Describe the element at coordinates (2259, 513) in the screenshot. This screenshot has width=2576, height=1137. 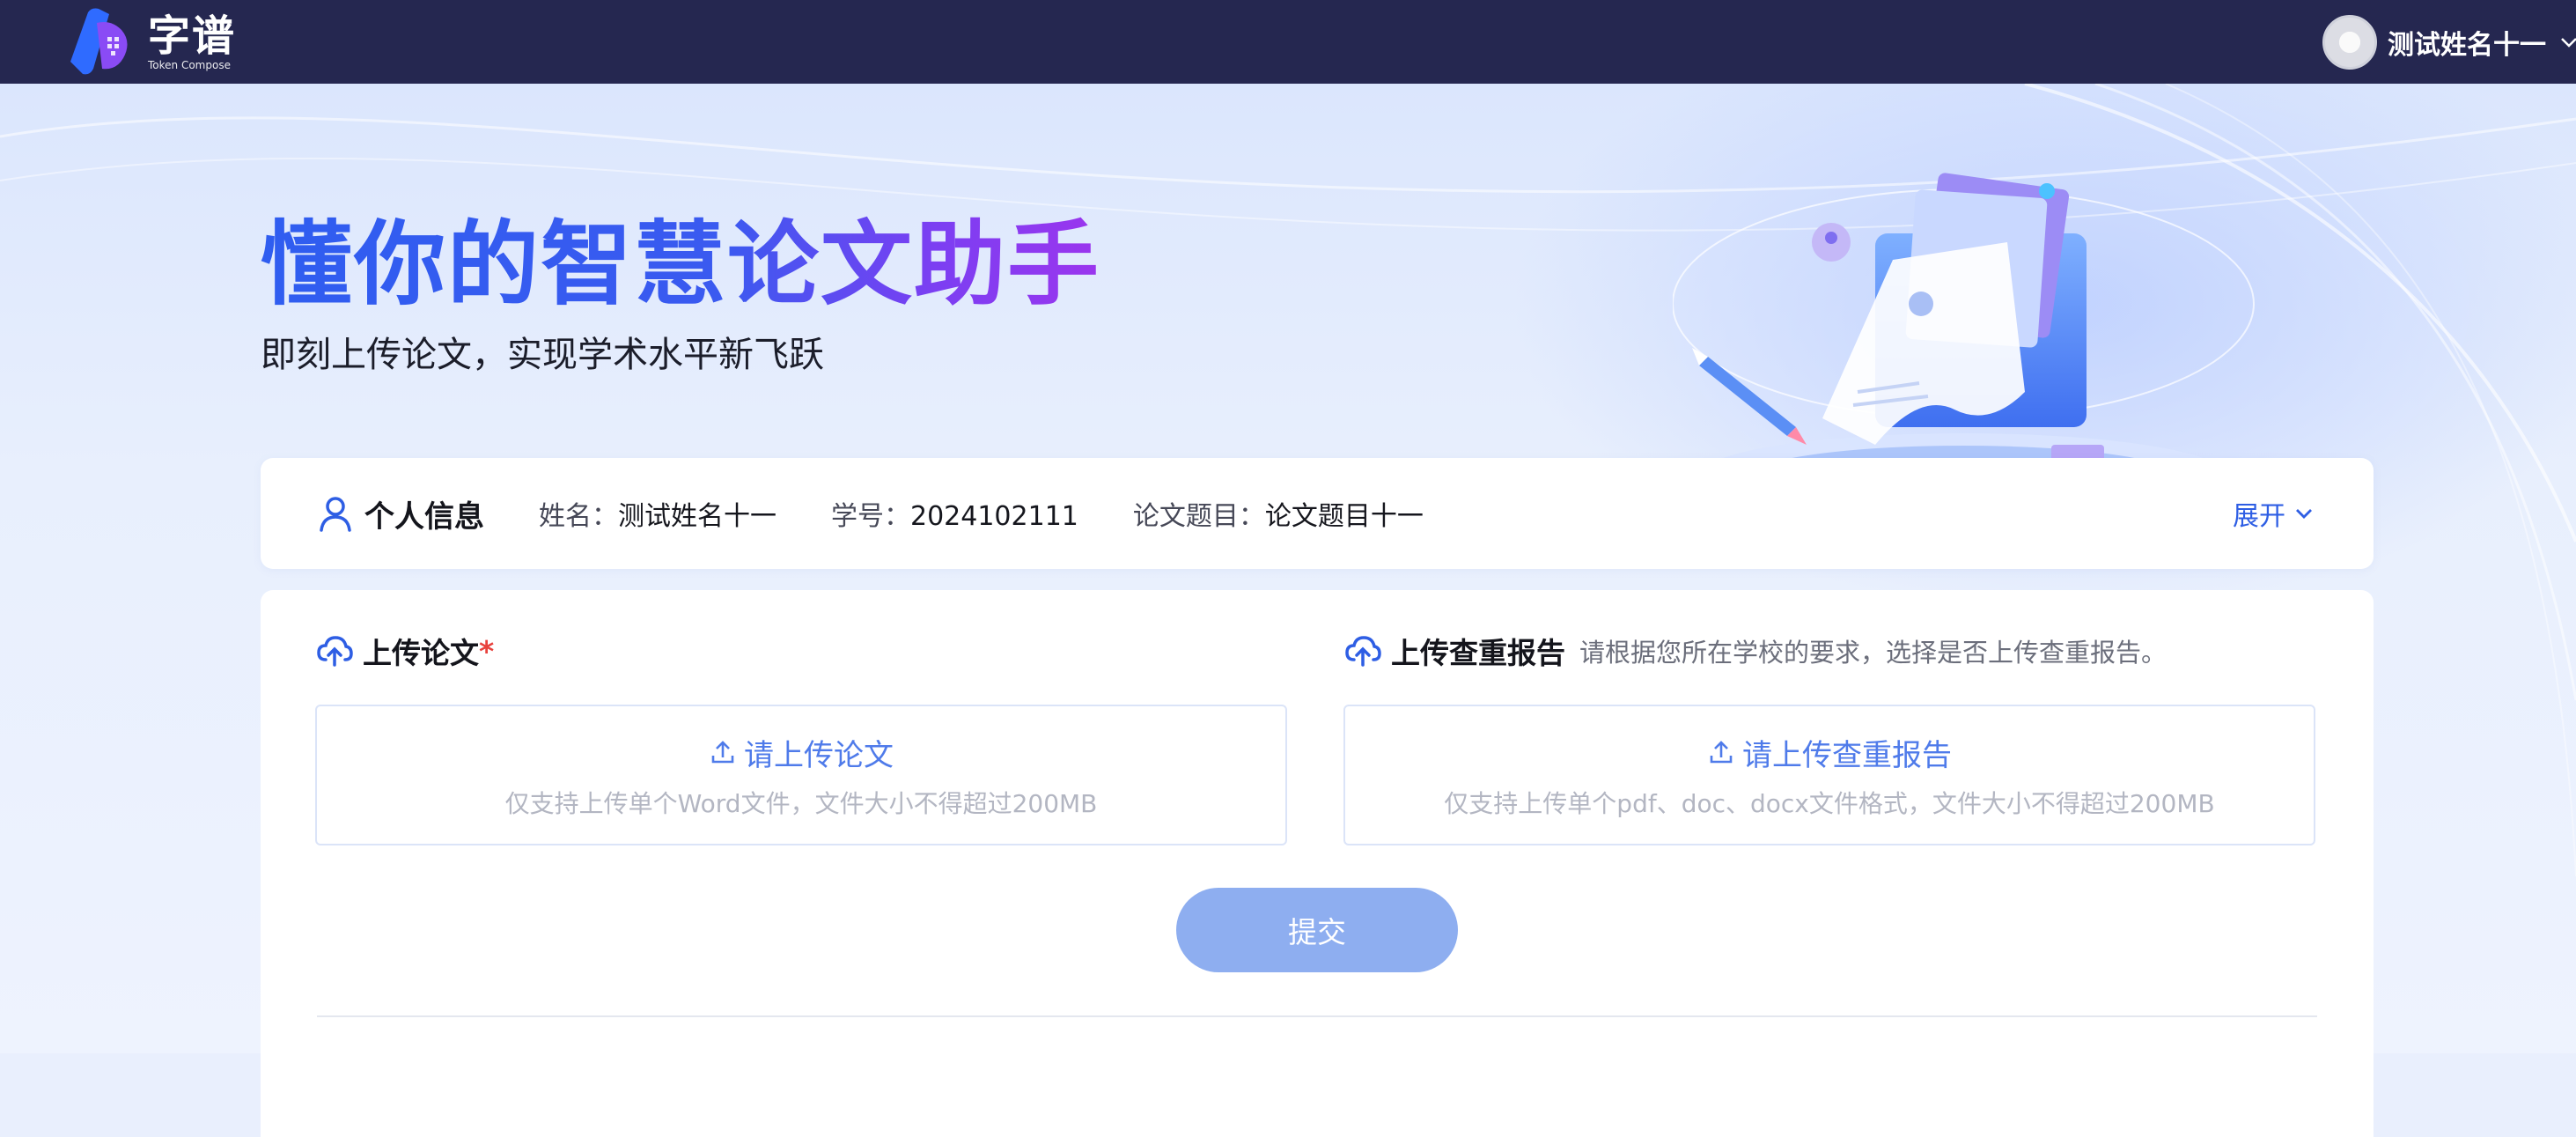
I see `expand-label: 展开` at that location.